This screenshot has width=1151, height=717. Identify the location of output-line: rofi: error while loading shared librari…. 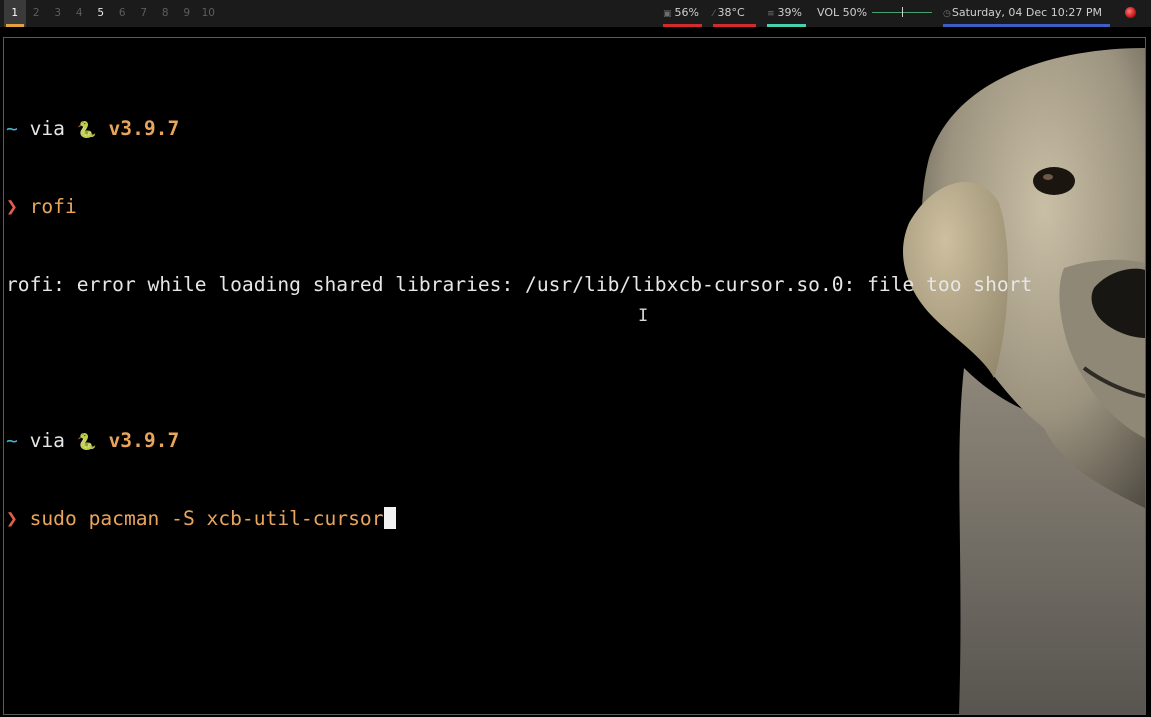
(519, 285).